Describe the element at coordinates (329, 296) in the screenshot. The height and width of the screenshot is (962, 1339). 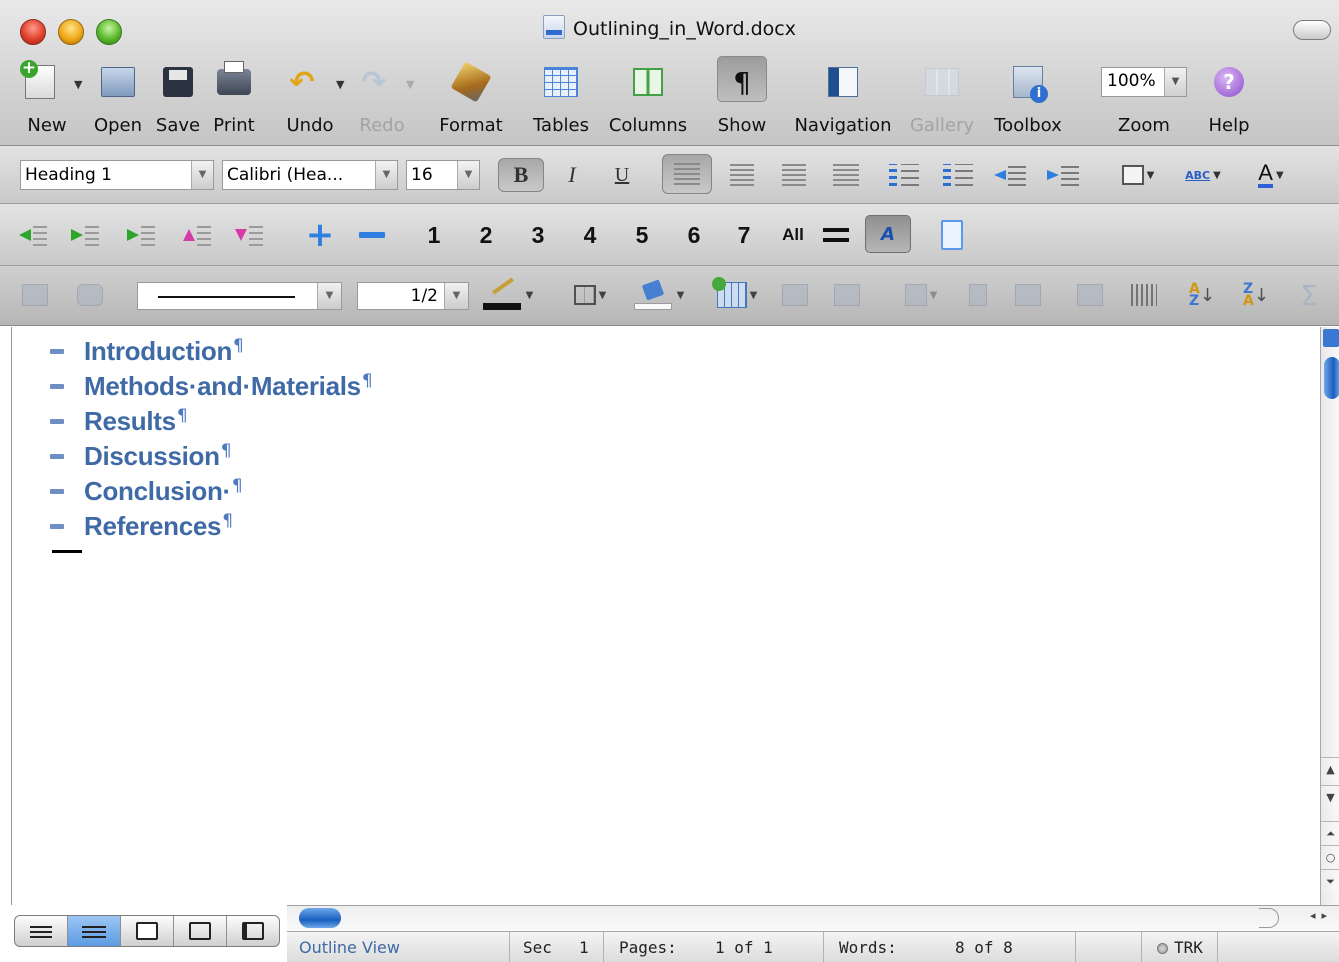
I see `line-style-dropdown-arrow-icon: ▼` at that location.